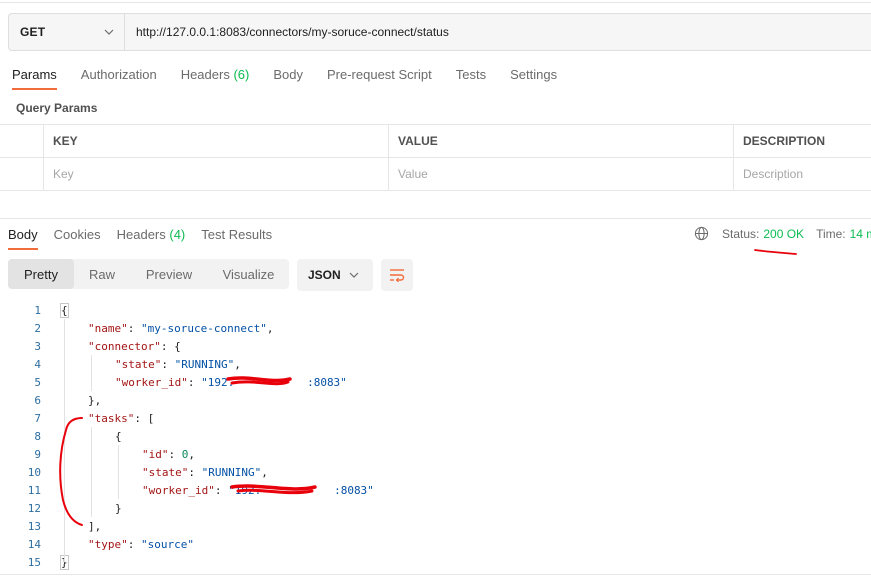  I want to click on code-text: "state": "RUNNING",, so click(205, 472).